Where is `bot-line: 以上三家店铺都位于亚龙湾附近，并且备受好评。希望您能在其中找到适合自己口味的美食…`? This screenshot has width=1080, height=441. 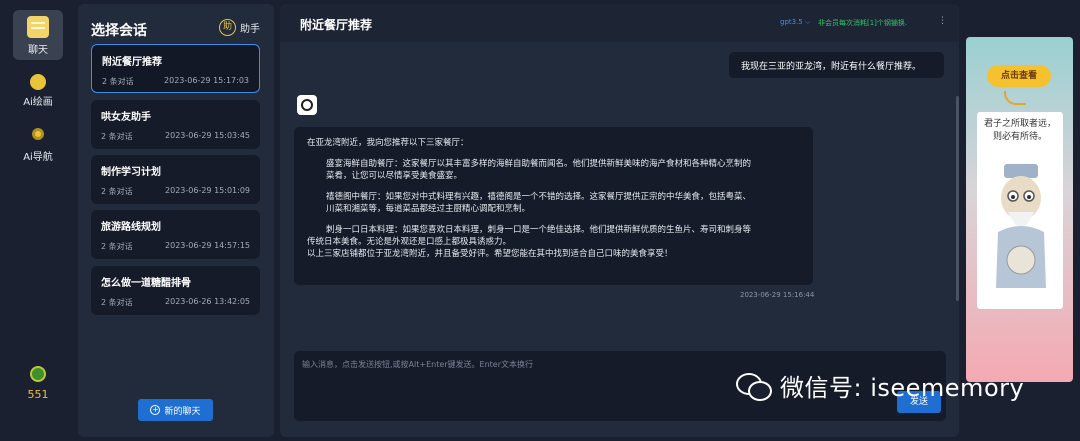 bot-line: 以上三家店铺都位于亚龙湾附近，并且备受好评。希望您能在其中找到适合自己口味的美食… is located at coordinates (490, 254).